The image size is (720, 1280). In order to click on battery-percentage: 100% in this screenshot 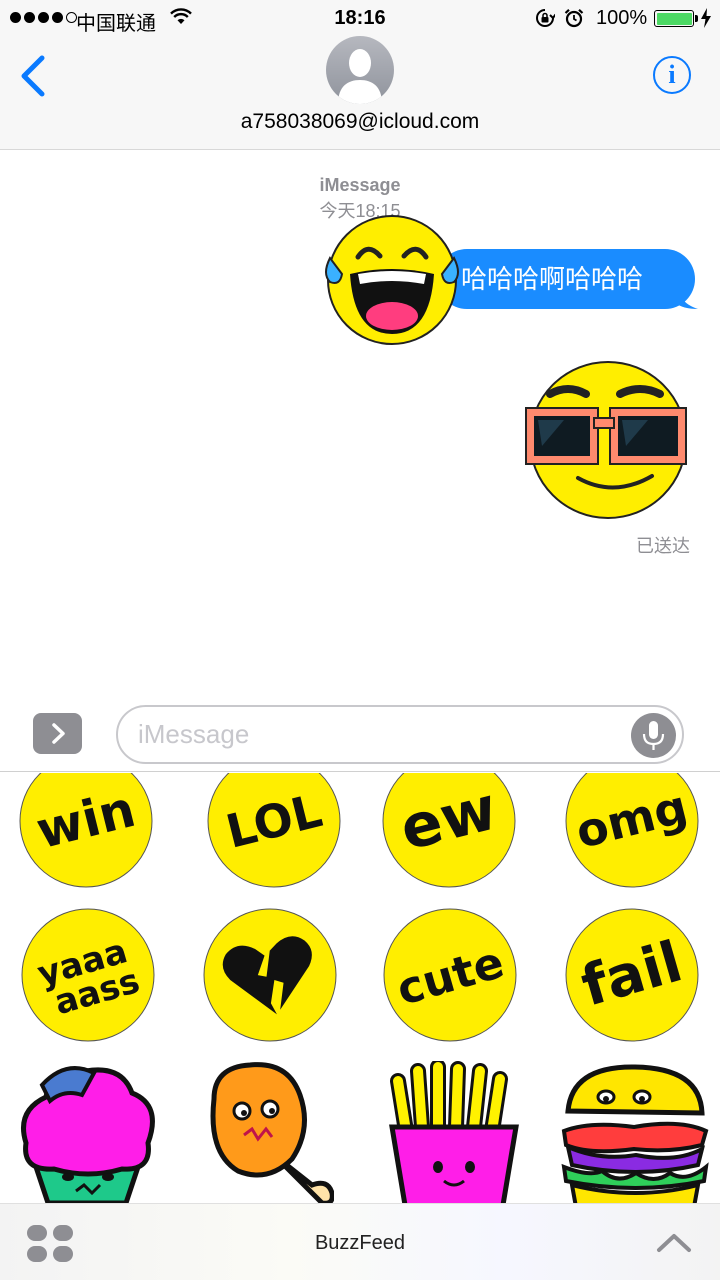, I will do `click(622, 18)`.